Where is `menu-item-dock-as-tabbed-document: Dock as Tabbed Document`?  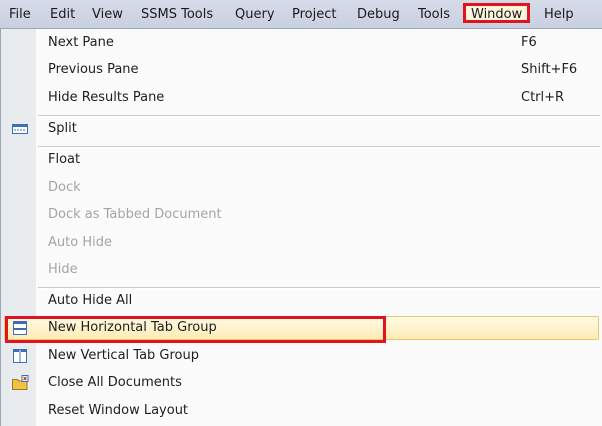
menu-item-dock-as-tabbed-document: Dock as Tabbed Document is located at coordinates (301, 215).